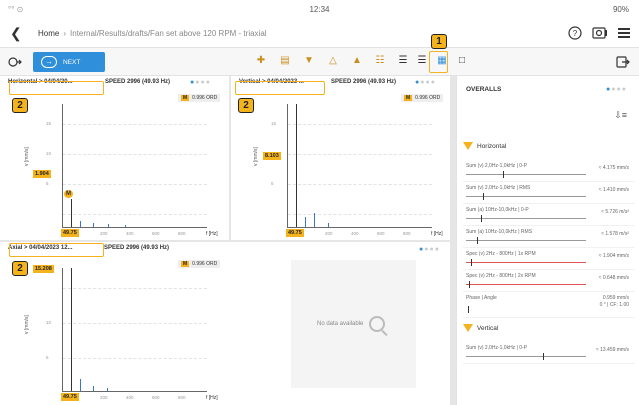 Image resolution: width=639 pixels, height=405 pixels. Describe the element at coordinates (357, 61) in the screenshot. I see `measurement-tool-5-icon: ▲` at that location.